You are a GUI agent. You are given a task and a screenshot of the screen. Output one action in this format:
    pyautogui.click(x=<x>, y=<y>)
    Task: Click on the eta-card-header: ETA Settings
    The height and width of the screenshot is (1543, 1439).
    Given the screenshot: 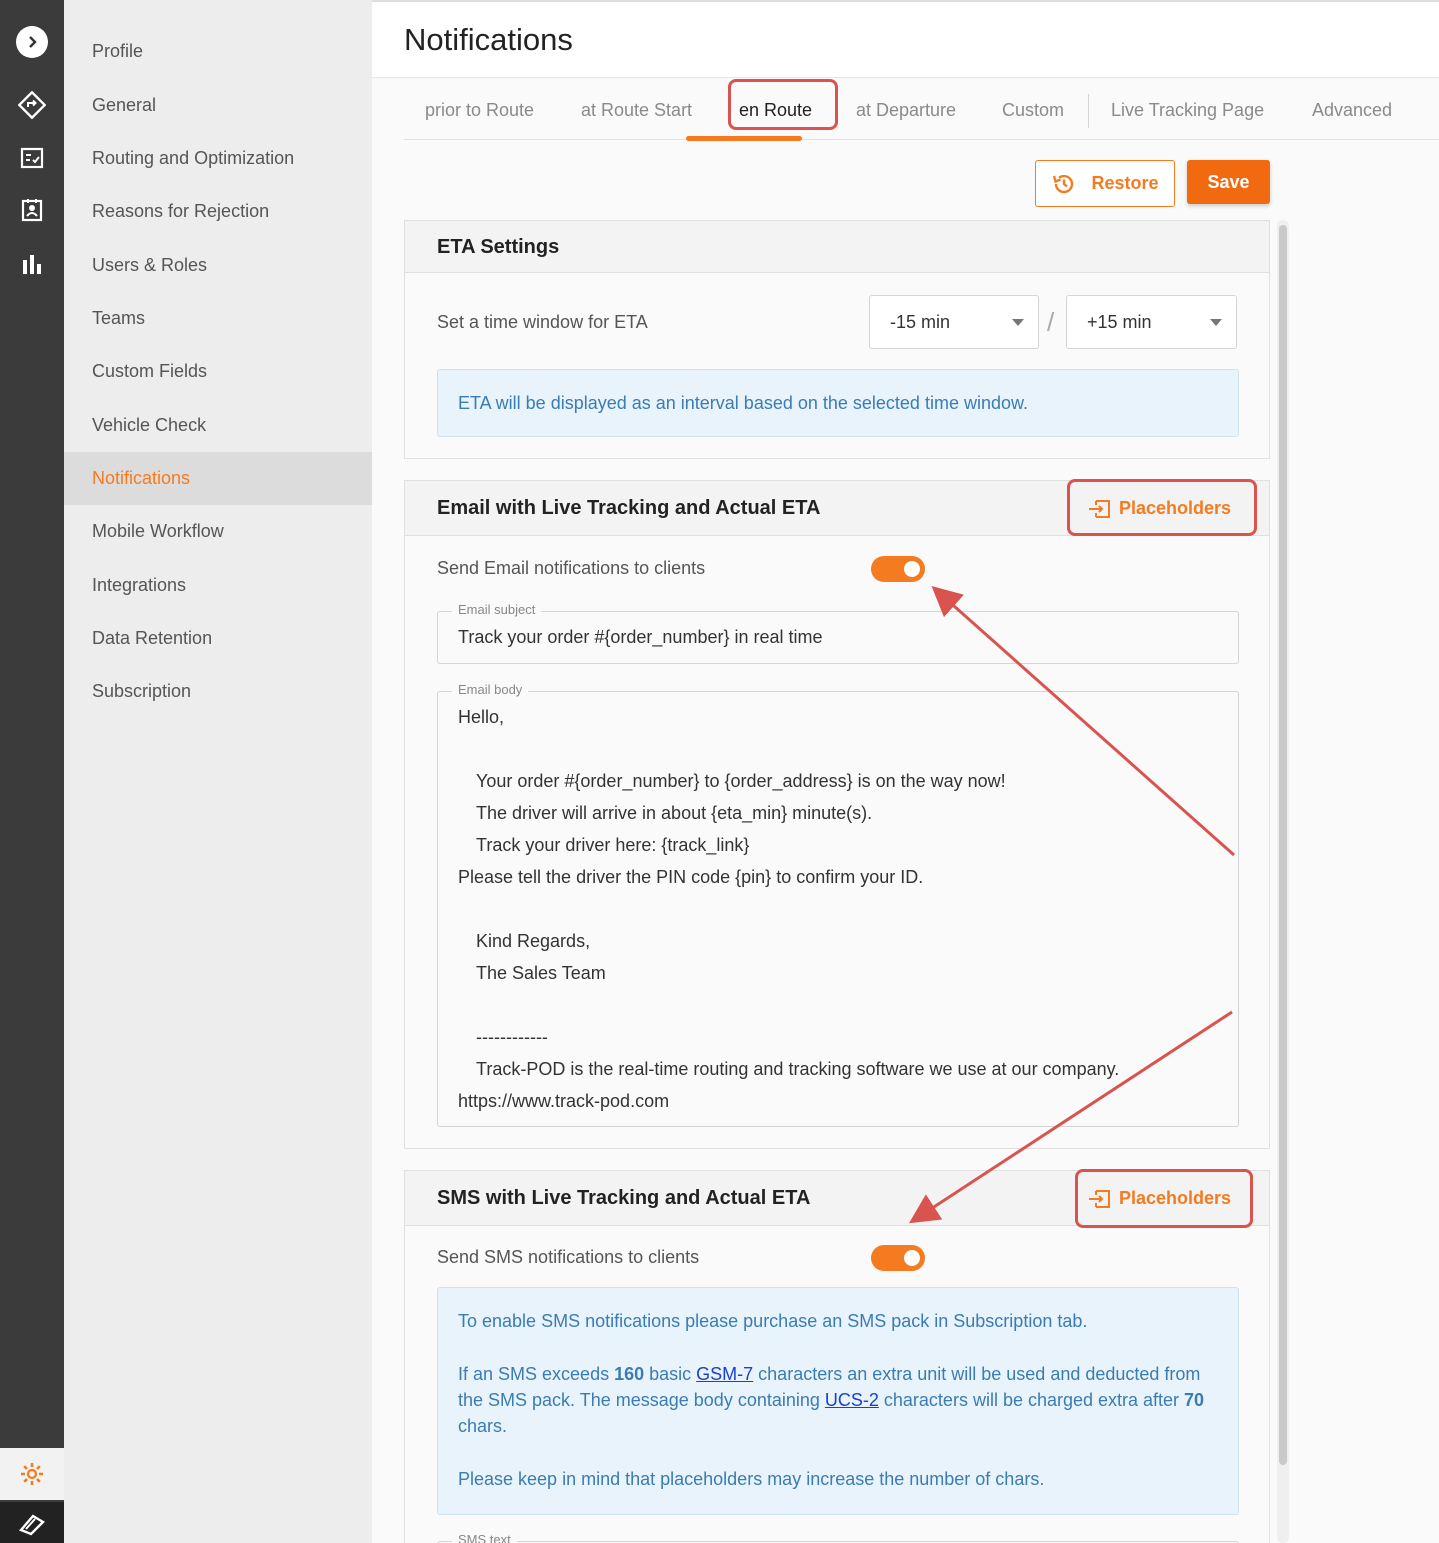 What is the action you would take?
    pyautogui.click(x=837, y=247)
    